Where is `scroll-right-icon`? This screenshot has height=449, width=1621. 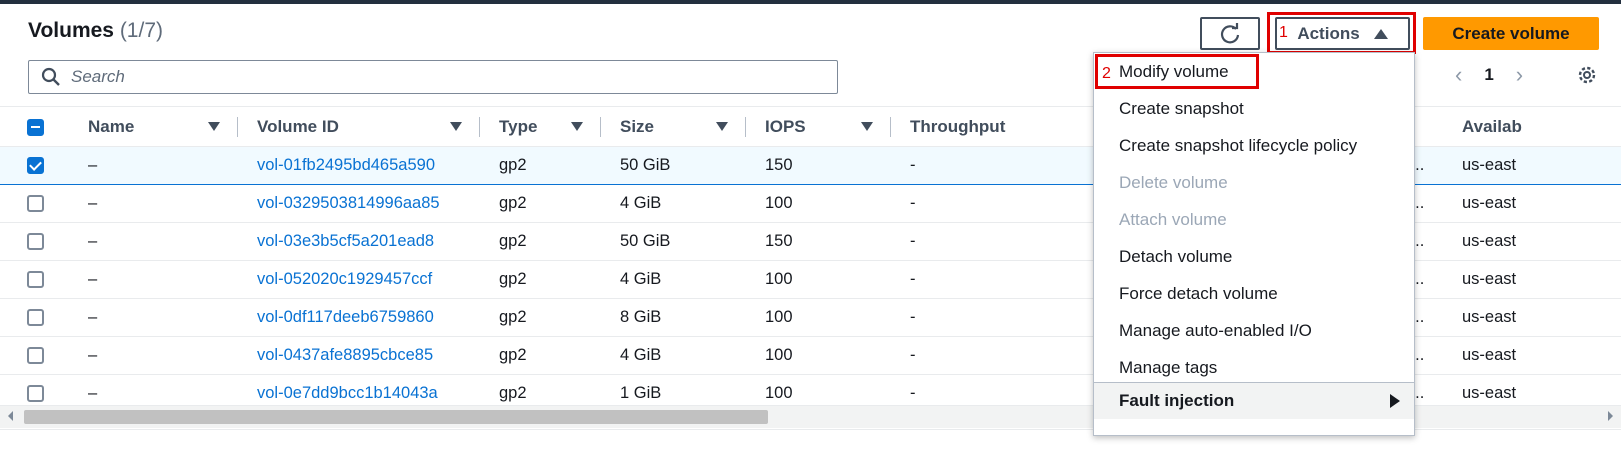
scroll-right-icon is located at coordinates (1610, 416).